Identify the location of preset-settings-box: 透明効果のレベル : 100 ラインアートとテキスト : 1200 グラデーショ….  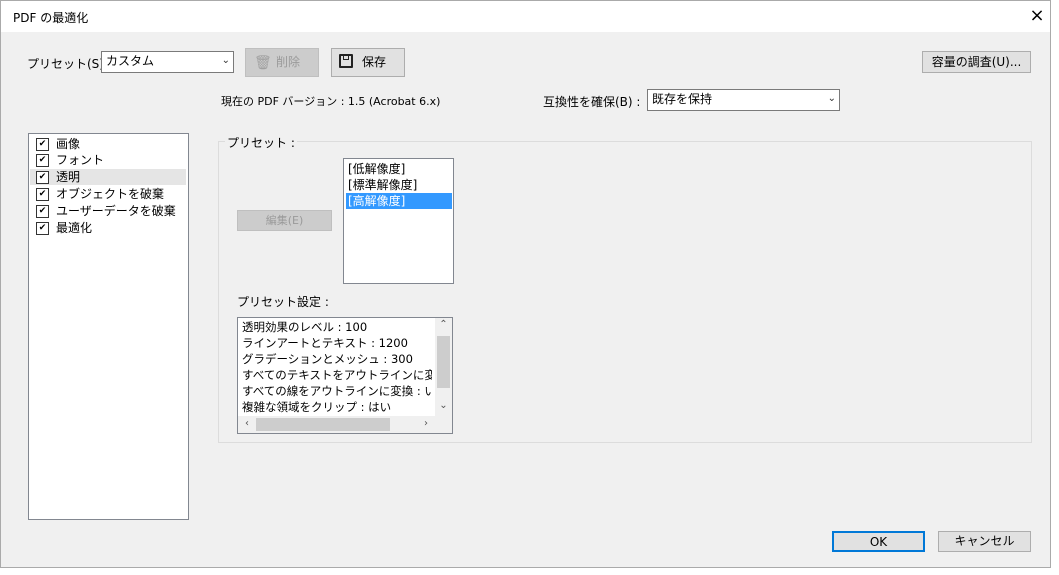
(345, 375).